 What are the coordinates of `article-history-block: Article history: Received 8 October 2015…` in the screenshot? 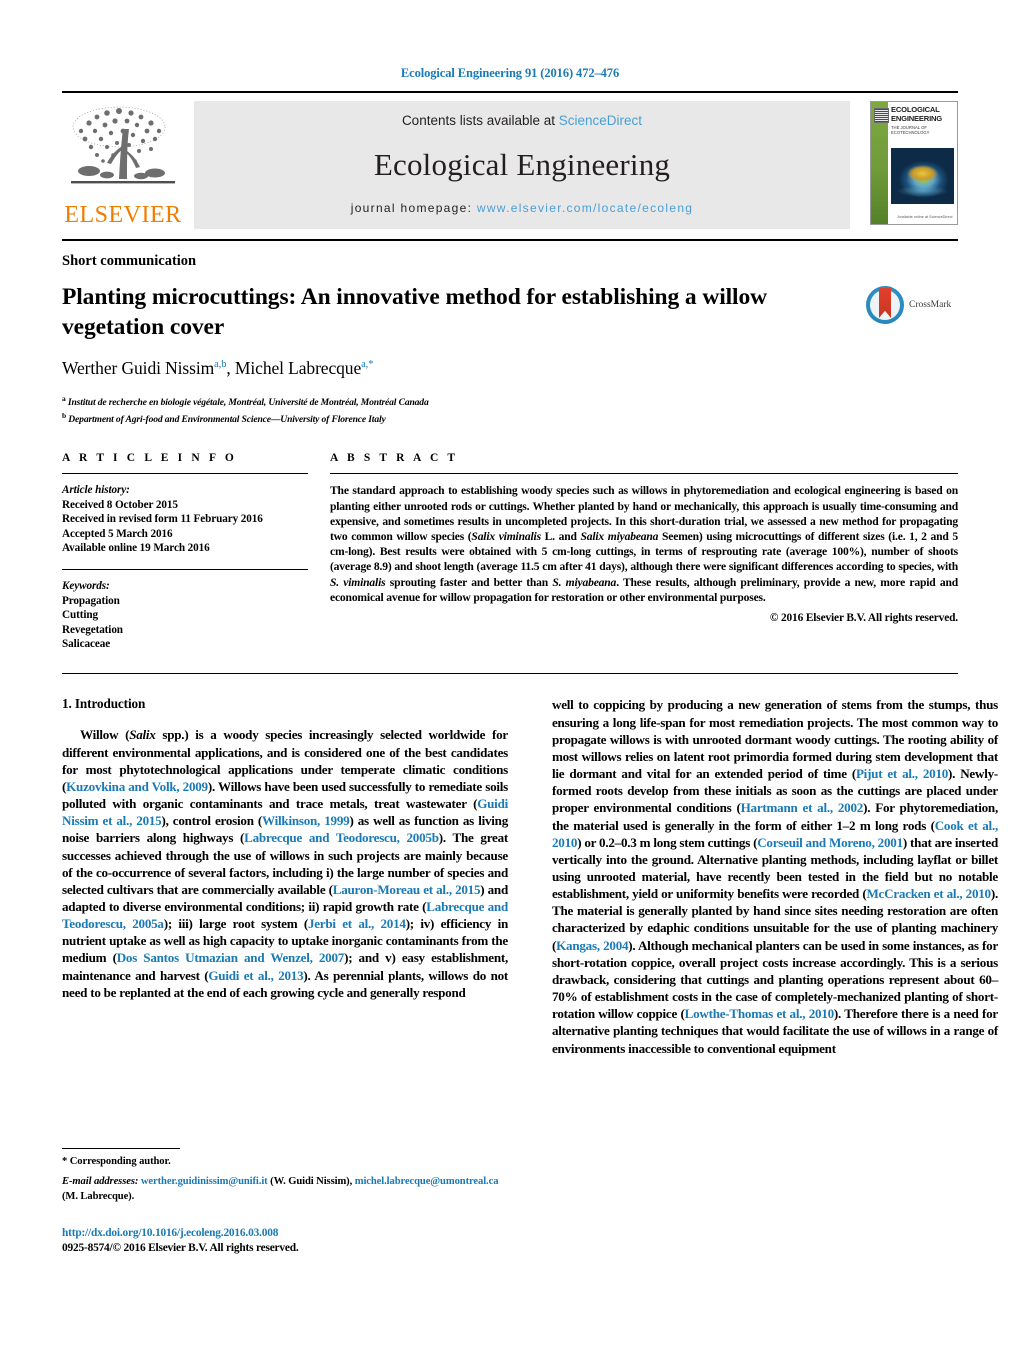 It's located at (185, 519).